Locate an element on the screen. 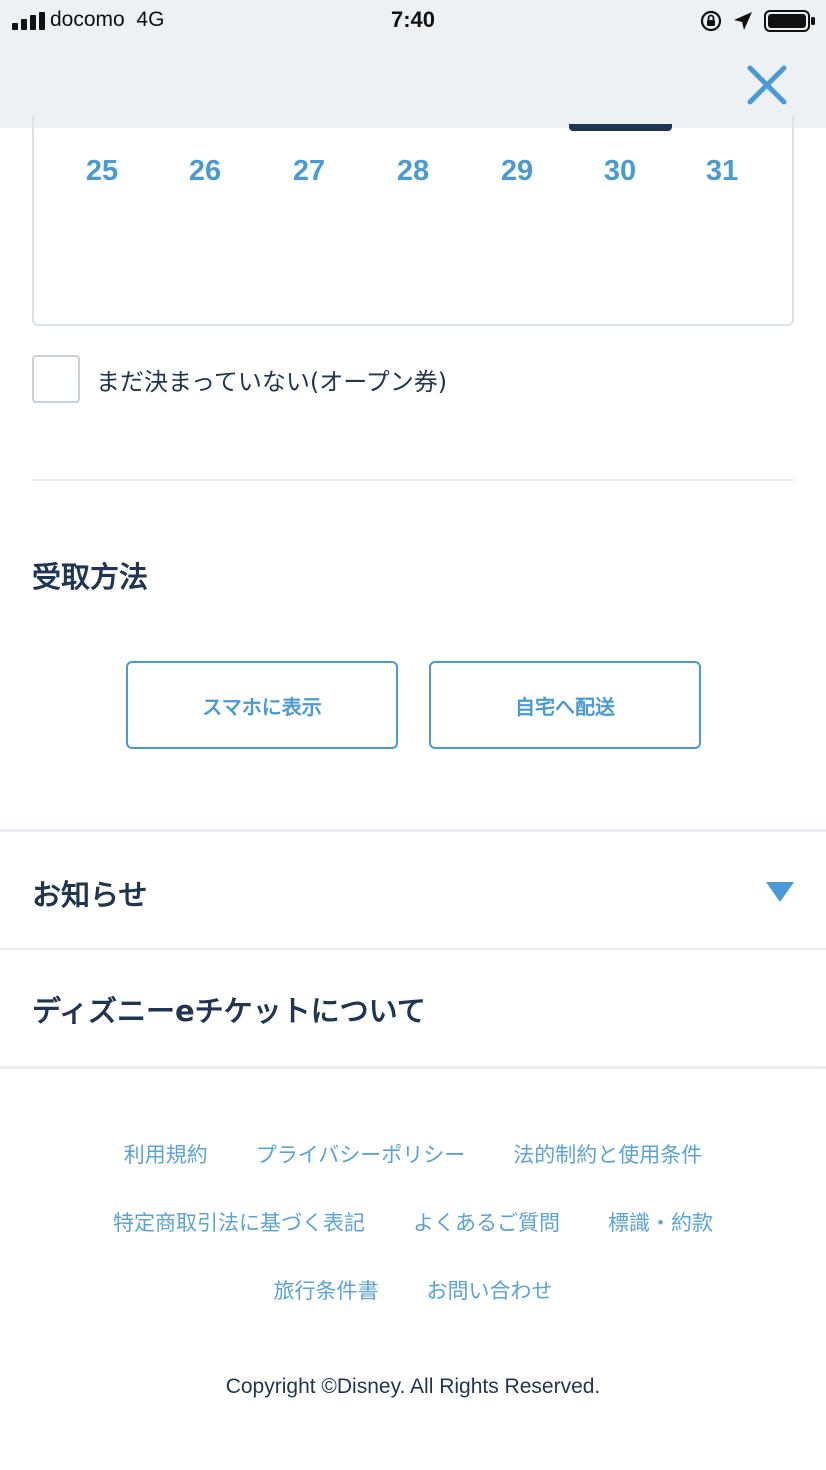 This screenshot has width=826, height=1470. selected-day-indicator is located at coordinates (620, 127).